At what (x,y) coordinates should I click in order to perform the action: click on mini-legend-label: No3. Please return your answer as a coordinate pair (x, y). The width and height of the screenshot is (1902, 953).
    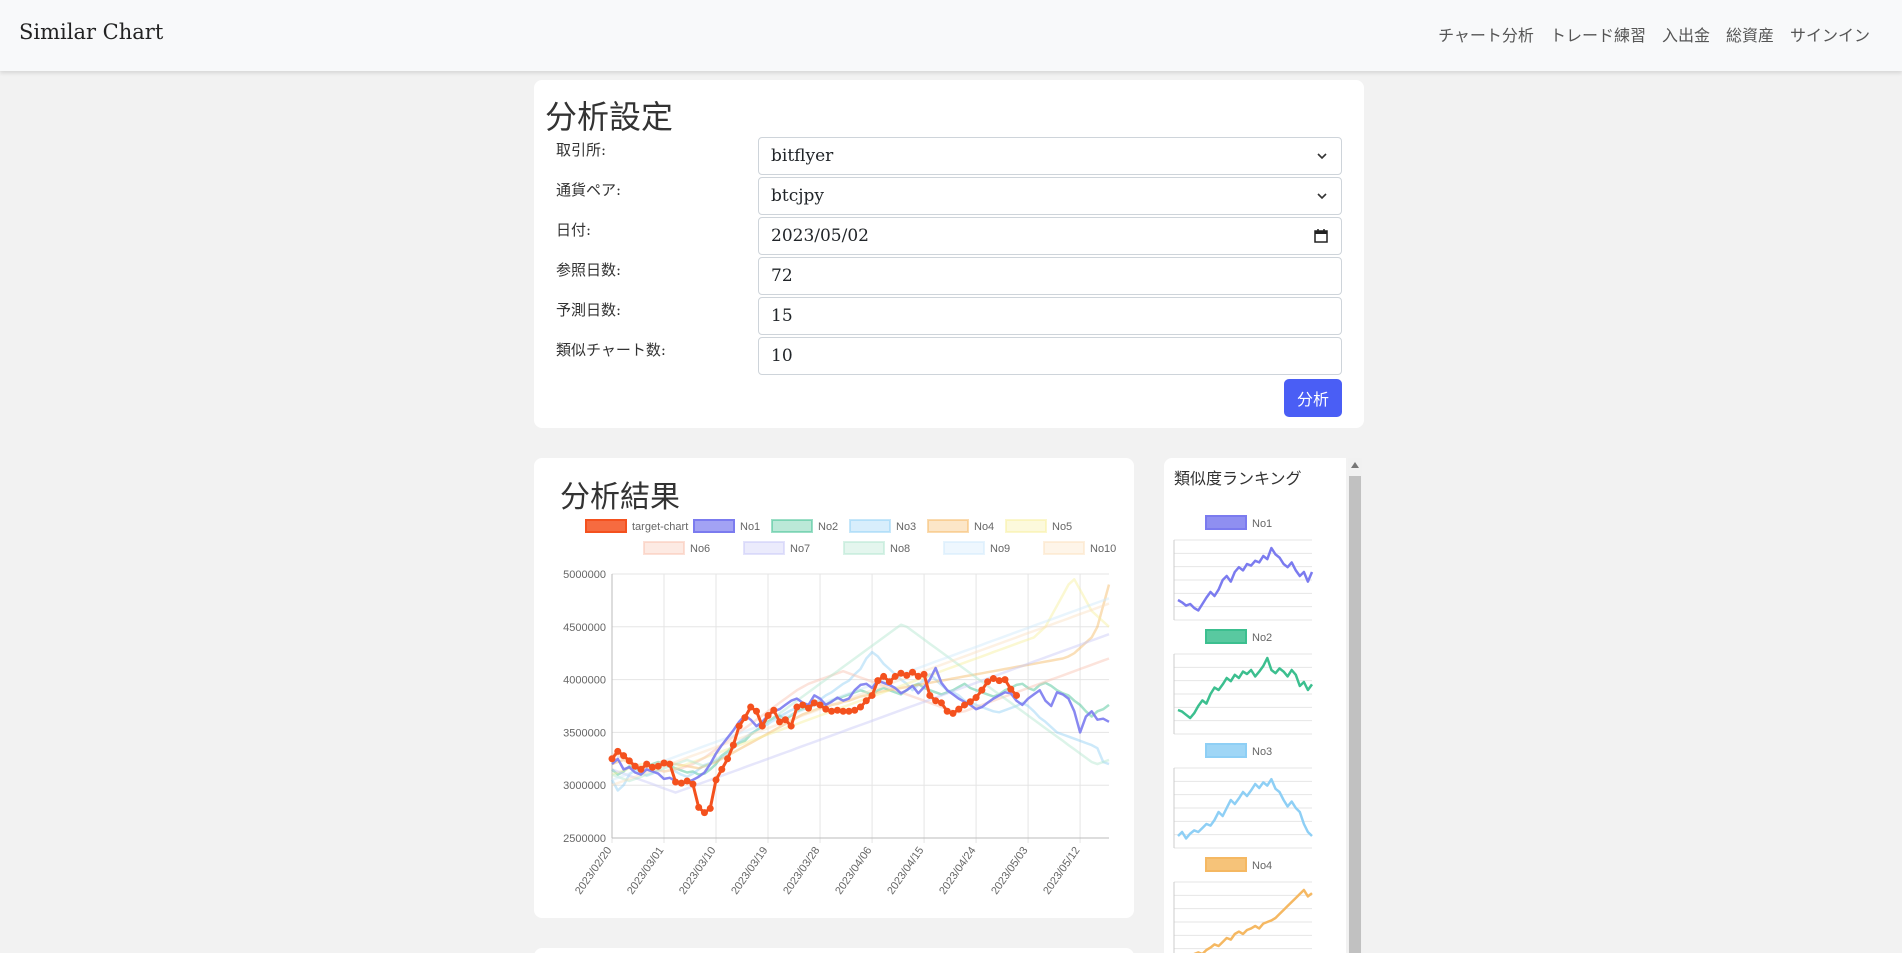
    Looking at the image, I should click on (1262, 752).